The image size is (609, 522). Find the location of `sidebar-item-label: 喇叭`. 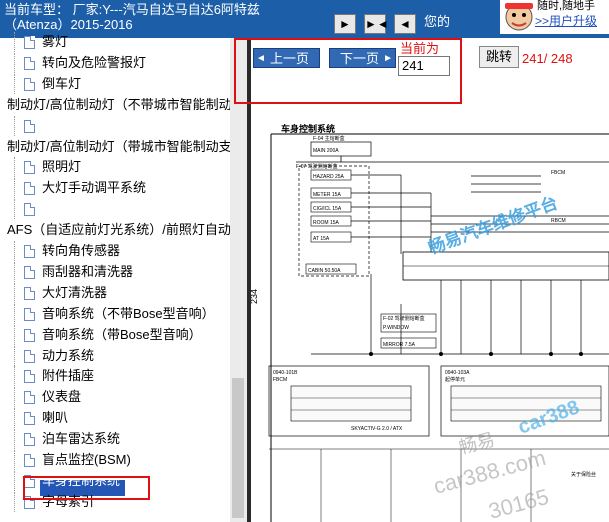

sidebar-item-label: 喇叭 is located at coordinates (55, 418).